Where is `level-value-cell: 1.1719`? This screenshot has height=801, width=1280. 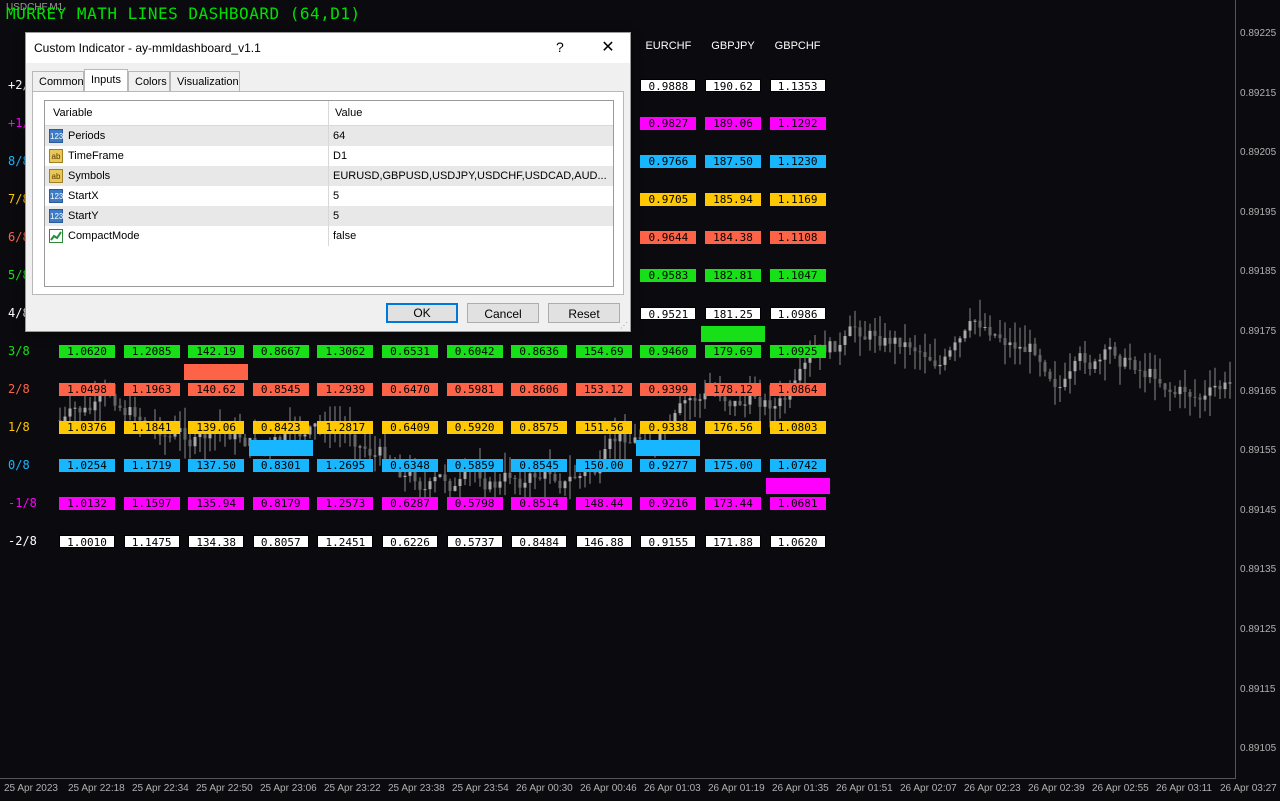 level-value-cell: 1.1719 is located at coordinates (151, 465).